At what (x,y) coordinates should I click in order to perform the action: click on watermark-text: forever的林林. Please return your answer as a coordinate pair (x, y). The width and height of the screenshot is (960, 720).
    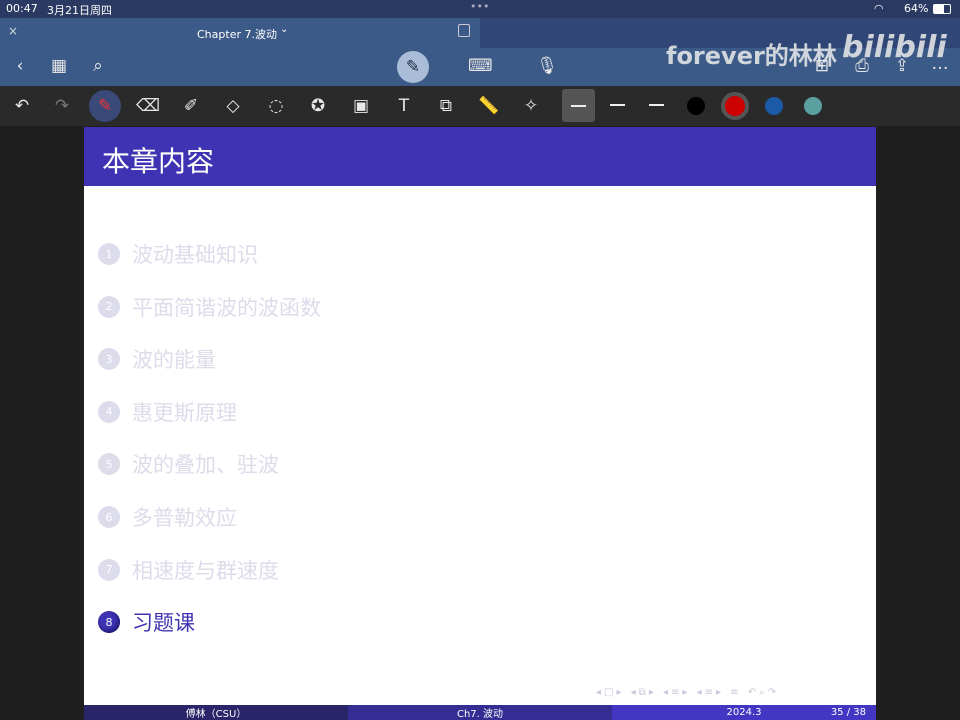
    Looking at the image, I should click on (751, 56).